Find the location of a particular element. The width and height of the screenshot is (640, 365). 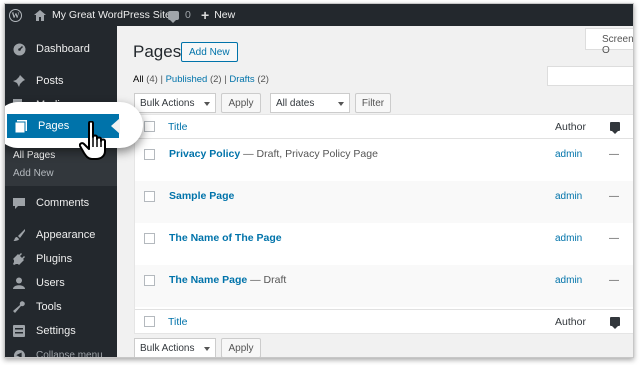

site-name-link: My Great WordPress Site is located at coordinates (102, 15).